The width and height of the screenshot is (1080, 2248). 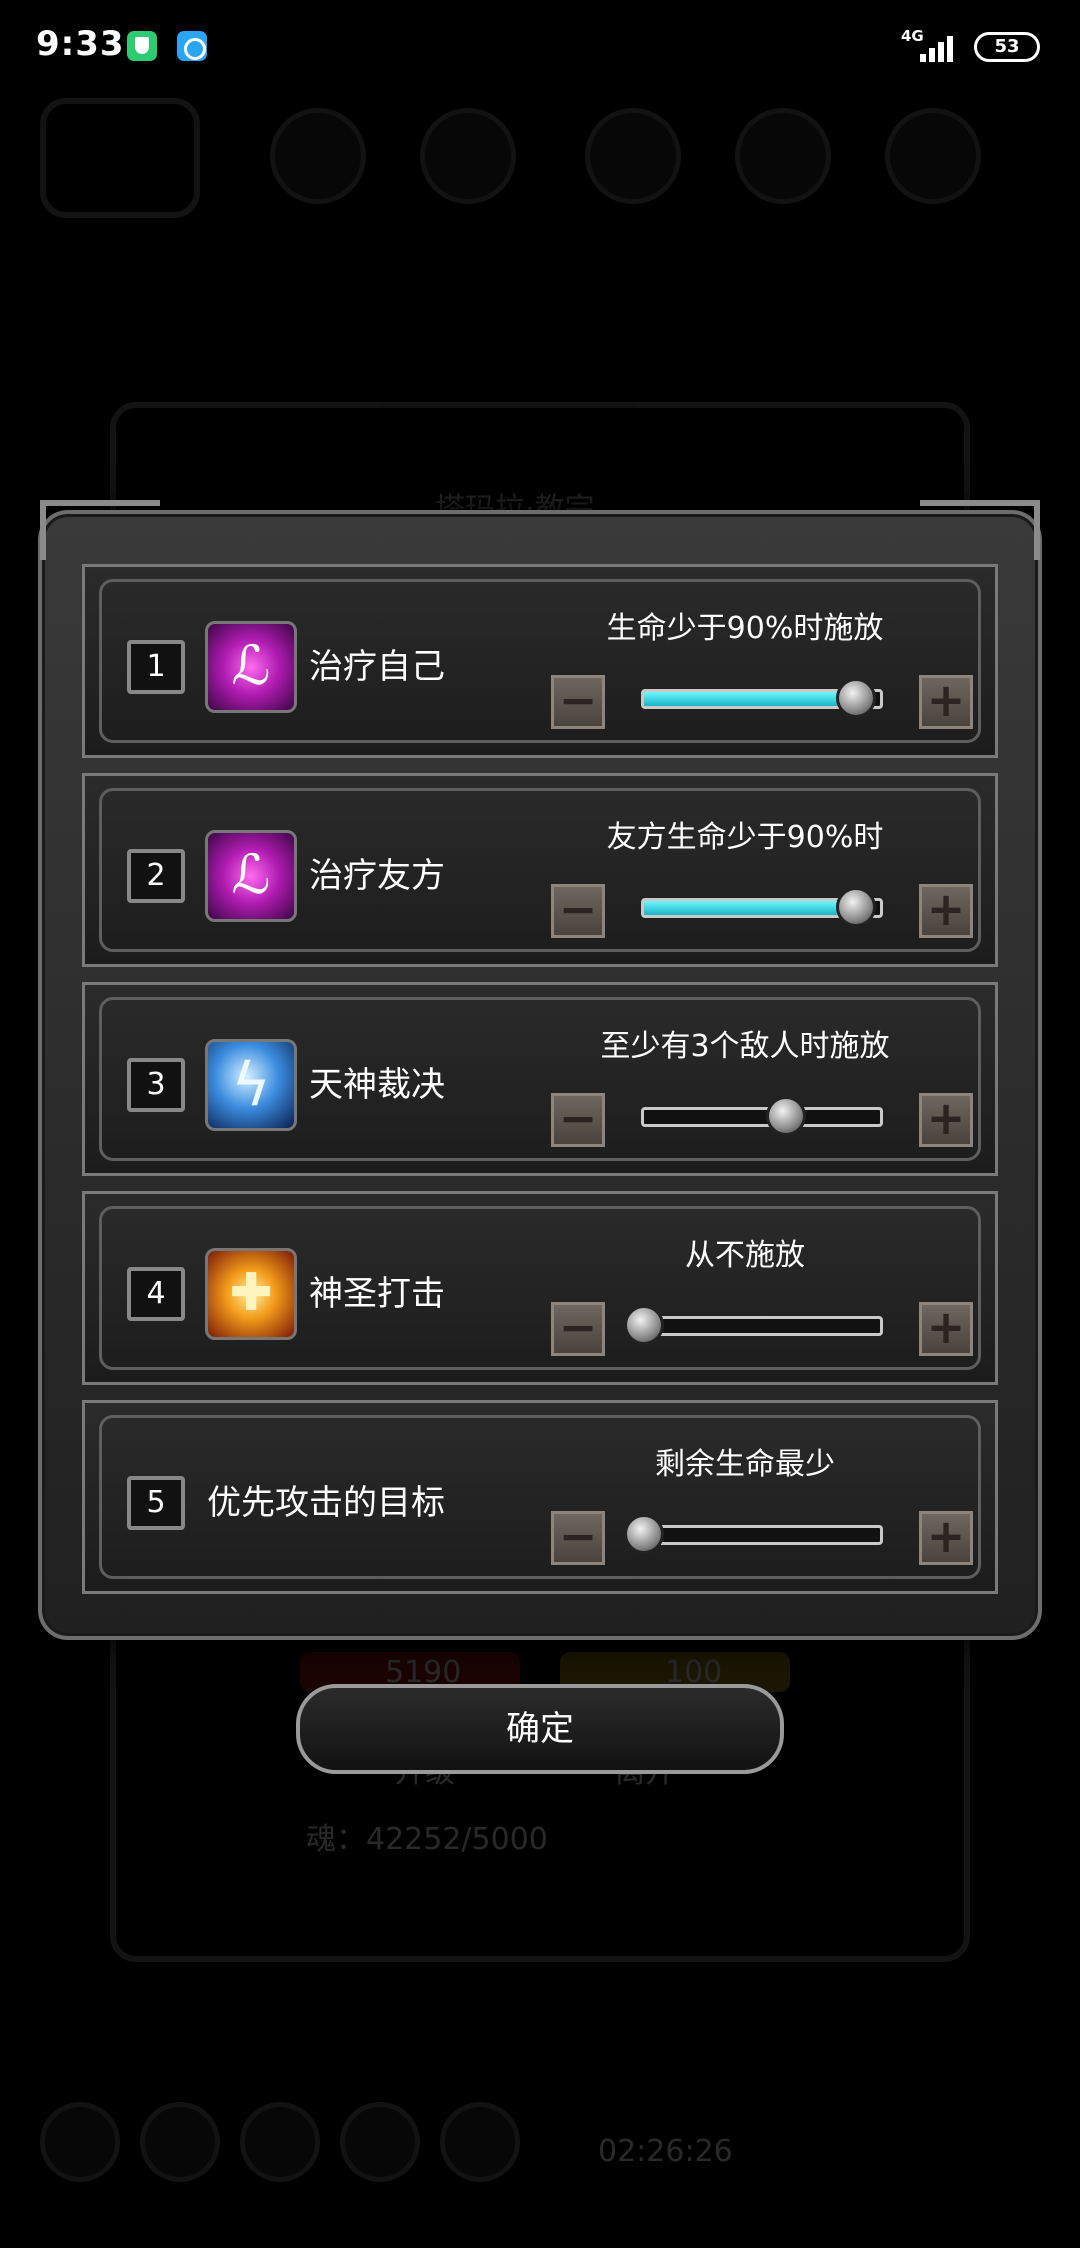 I want to click on skill-row-2: 2 治疗友方 友方生命少于90%时 − +, so click(x=540, y=870).